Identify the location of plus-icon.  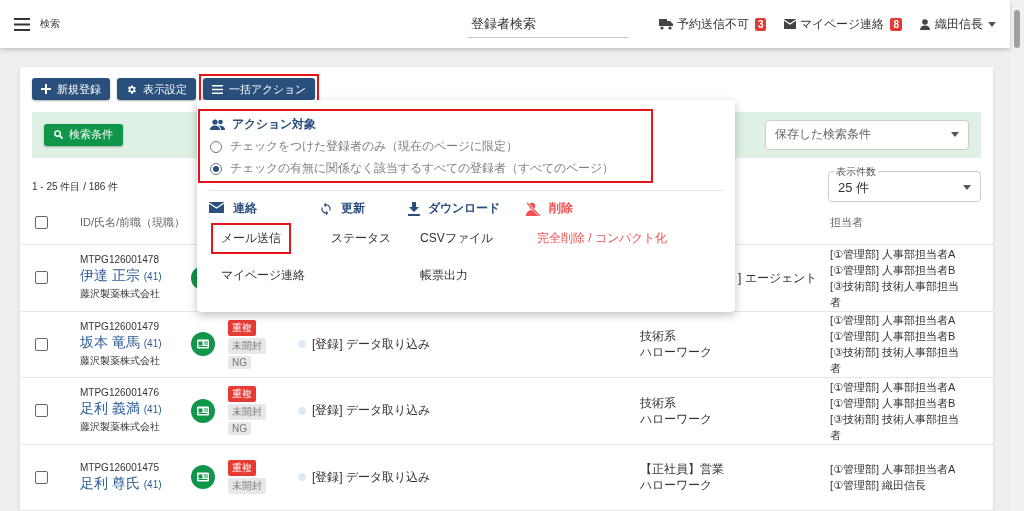
(46, 89).